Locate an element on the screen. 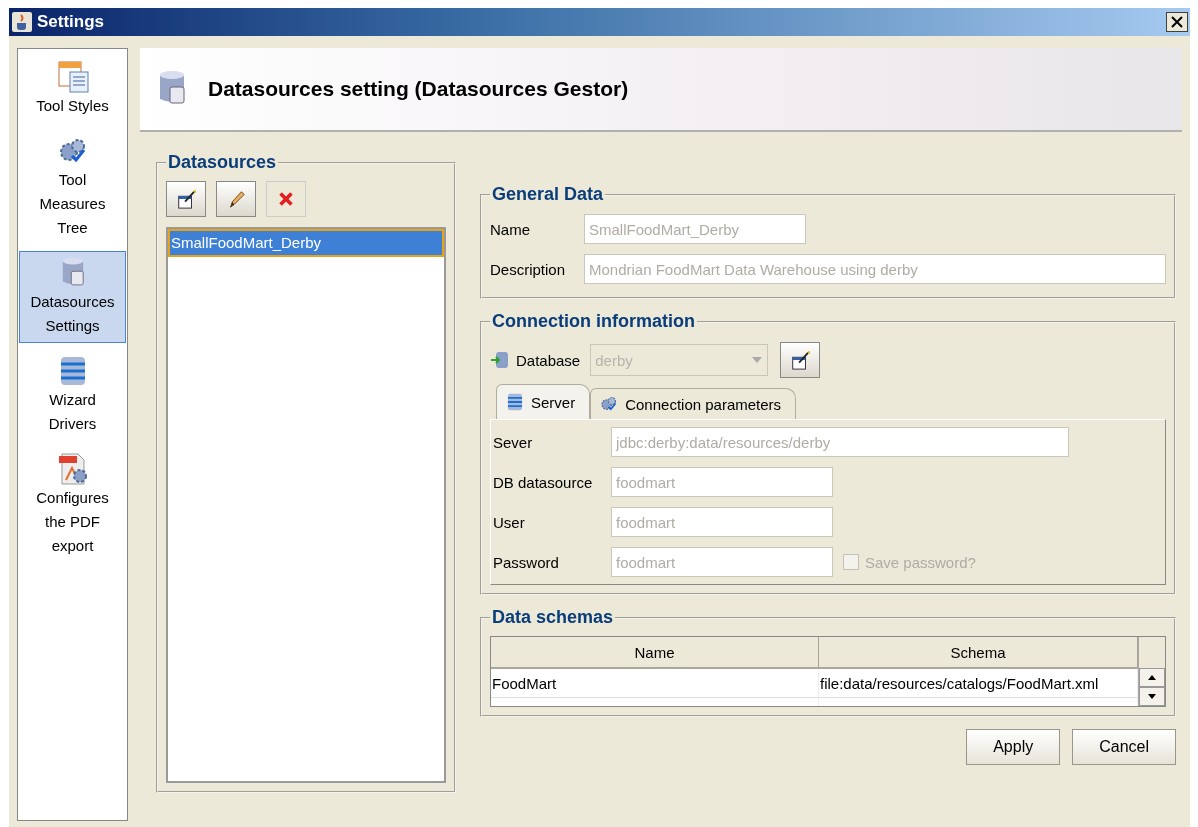 The height and width of the screenshot is (827, 1198). window-title: Settings is located at coordinates (71, 22).